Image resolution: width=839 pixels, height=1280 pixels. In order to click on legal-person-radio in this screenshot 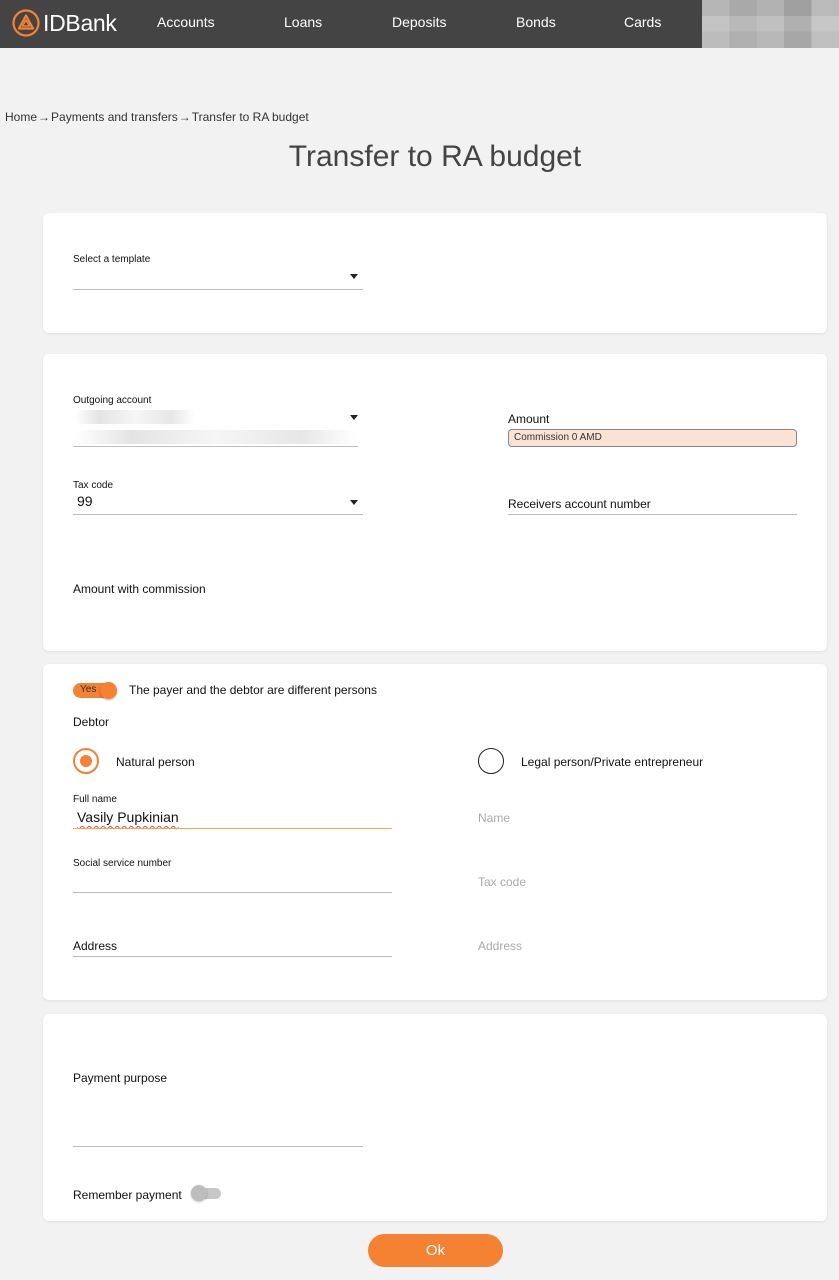, I will do `click(491, 761)`.